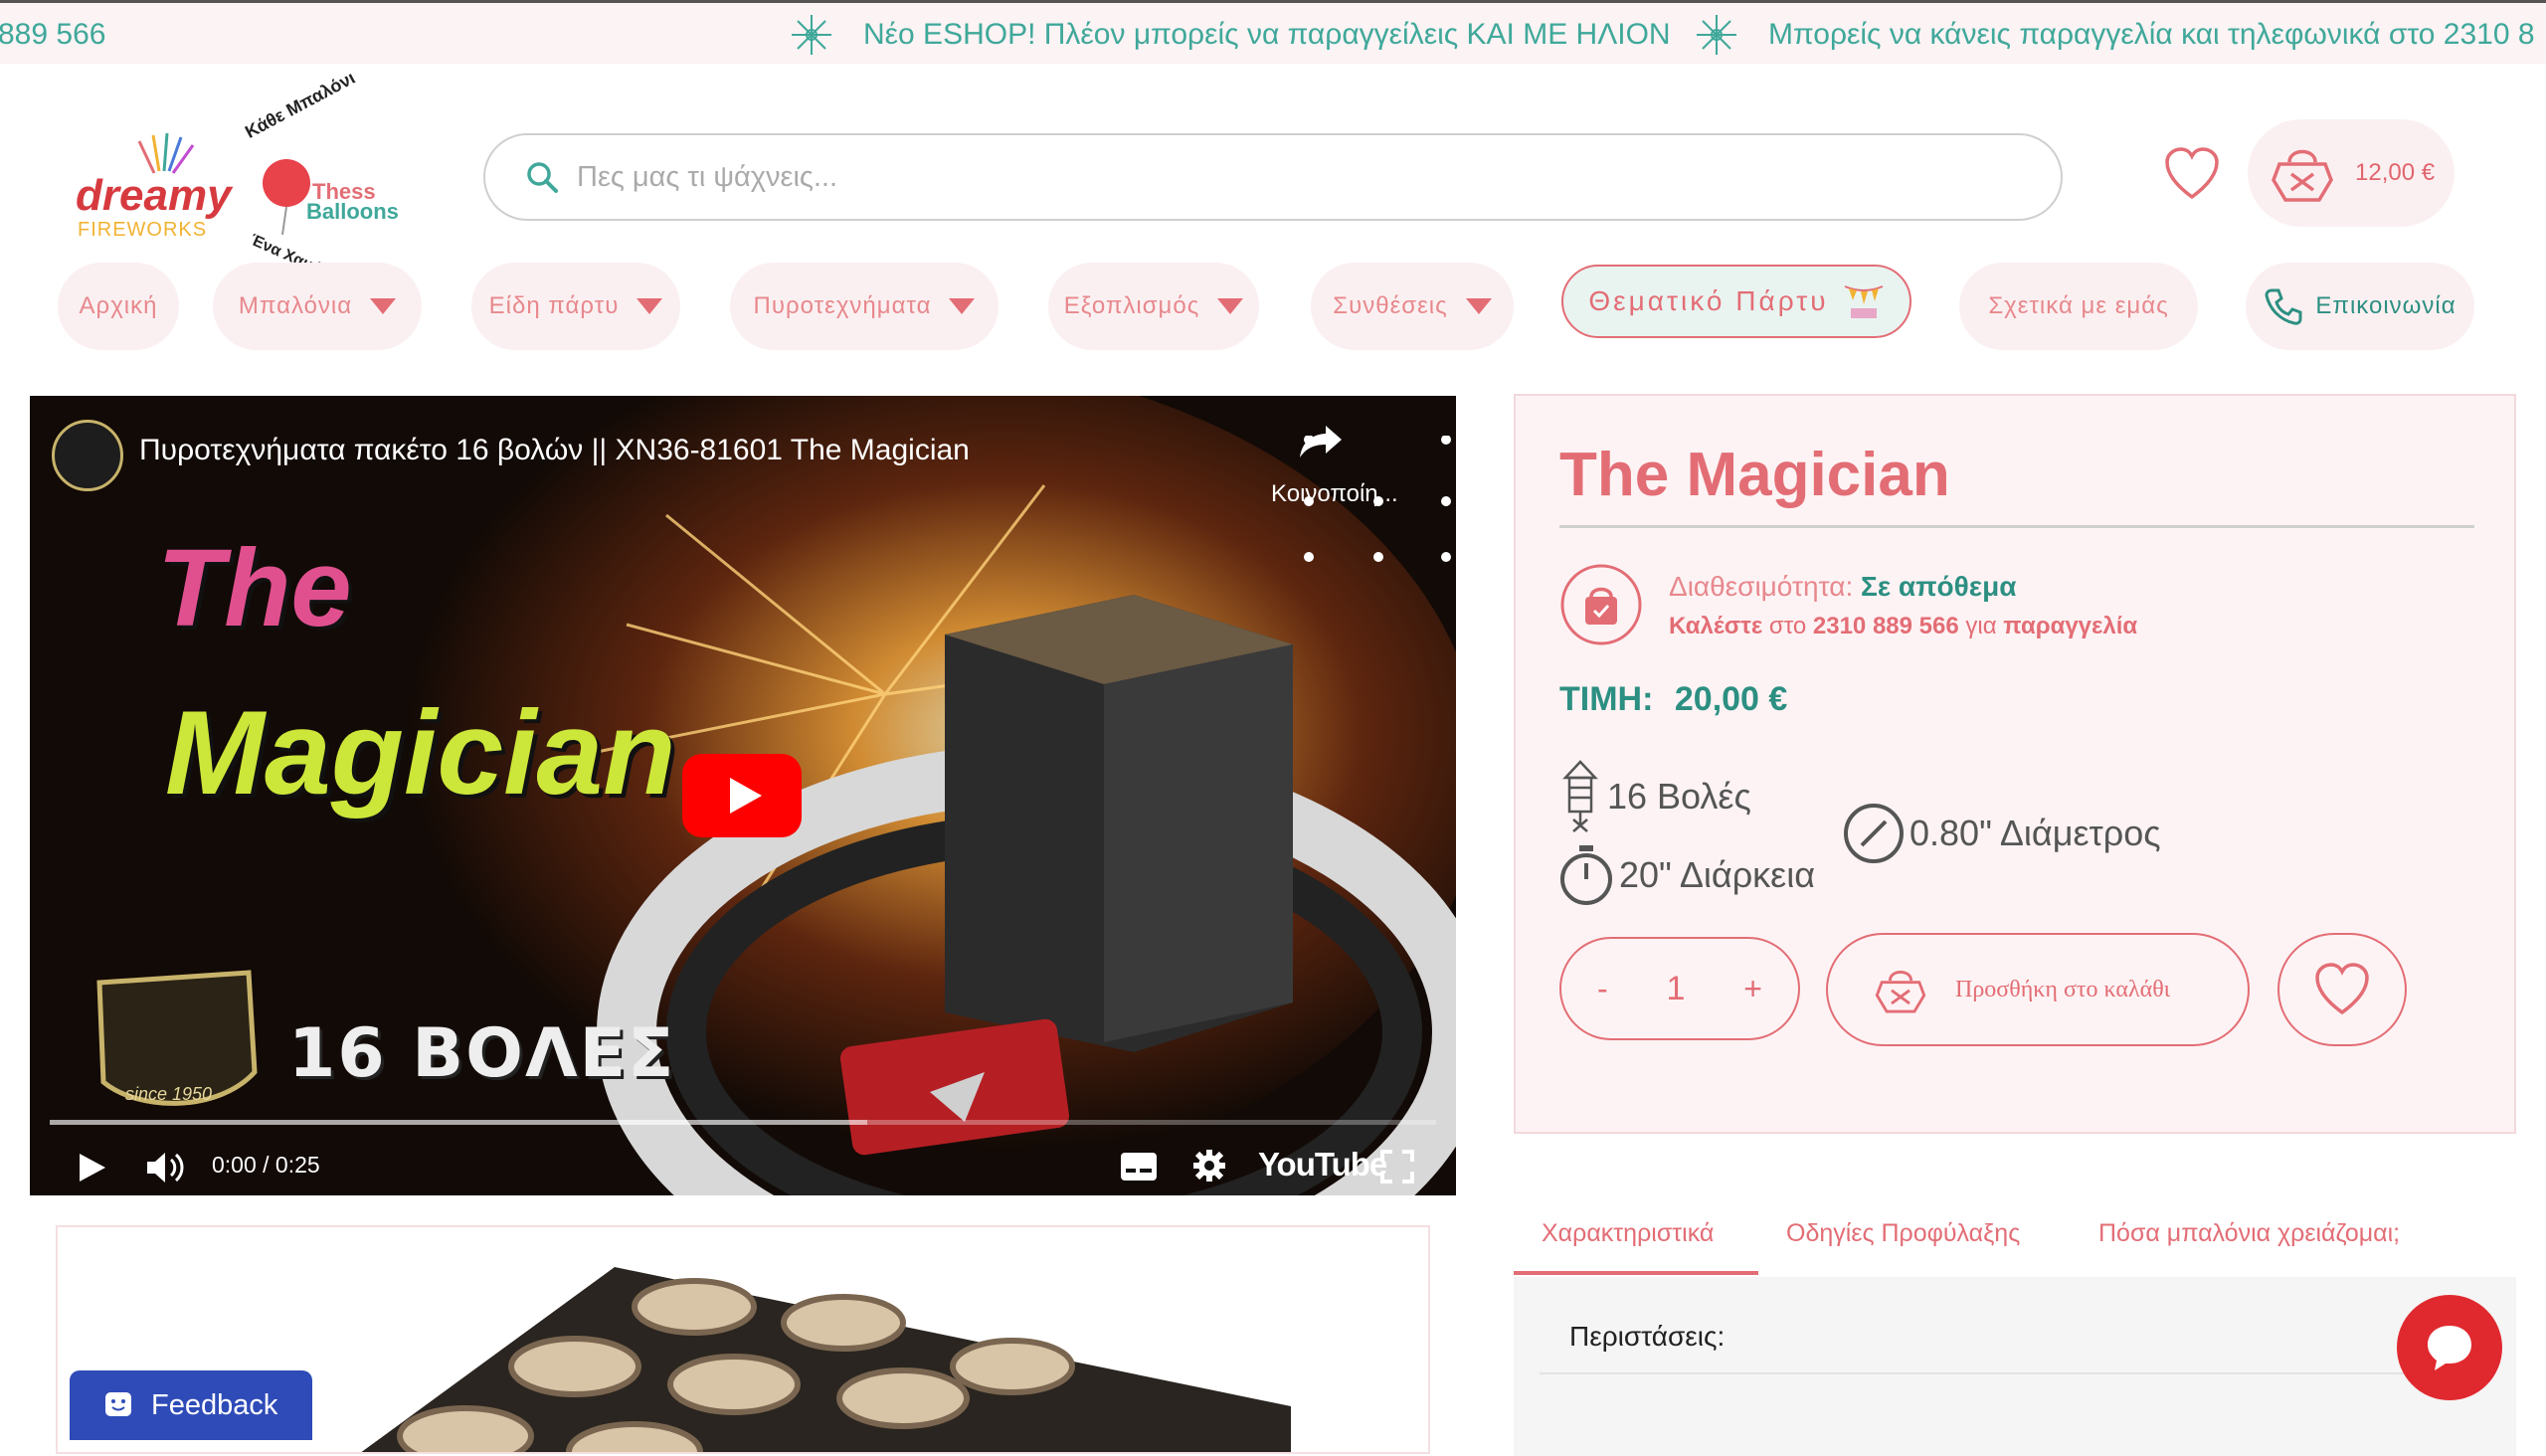 This screenshot has width=2546, height=1456. Describe the element at coordinates (1586, 875) in the screenshot. I see `stopwatch-icon` at that location.